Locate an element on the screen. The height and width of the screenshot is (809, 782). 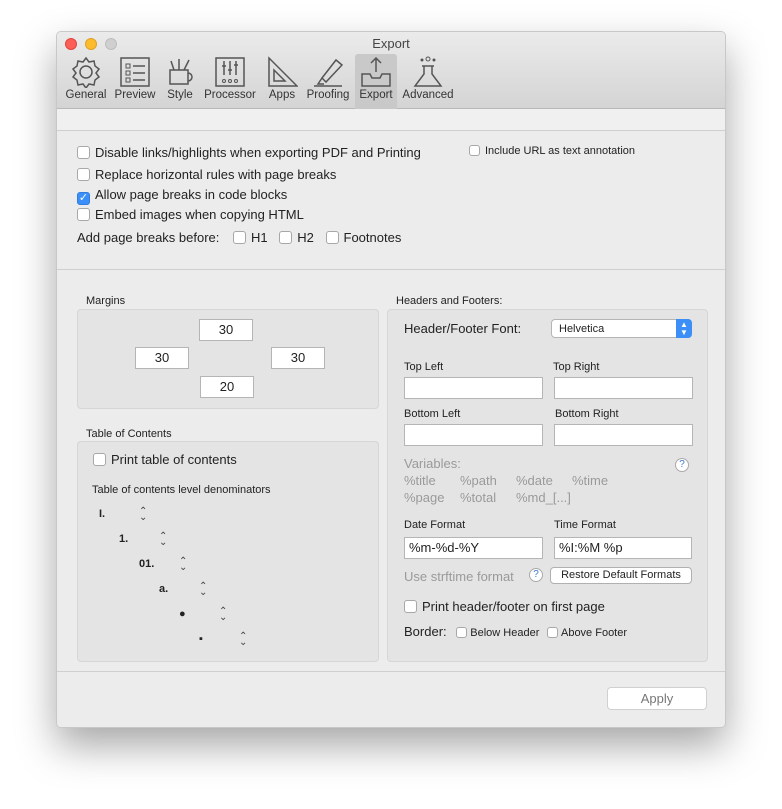
toc-level-3: 01. is located at coordinates (147, 564).